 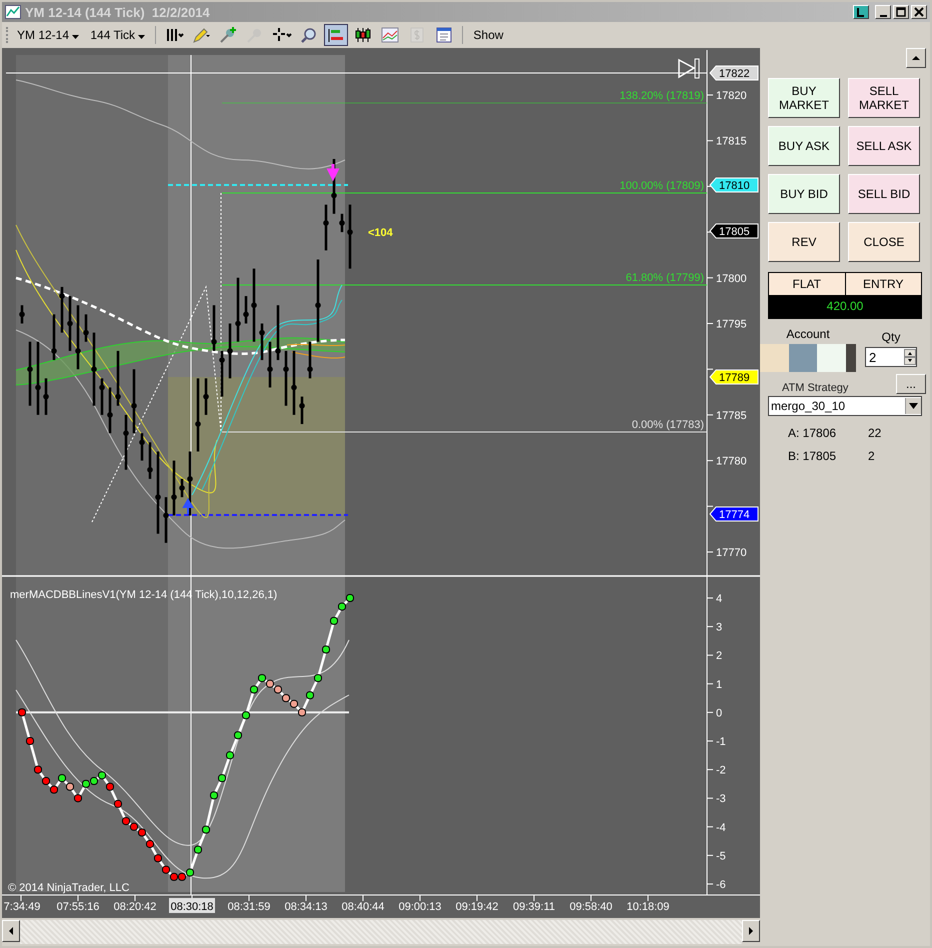 What do you see at coordinates (249, 907) in the screenshot?
I see `time-axis-label: 08:31:59` at bounding box center [249, 907].